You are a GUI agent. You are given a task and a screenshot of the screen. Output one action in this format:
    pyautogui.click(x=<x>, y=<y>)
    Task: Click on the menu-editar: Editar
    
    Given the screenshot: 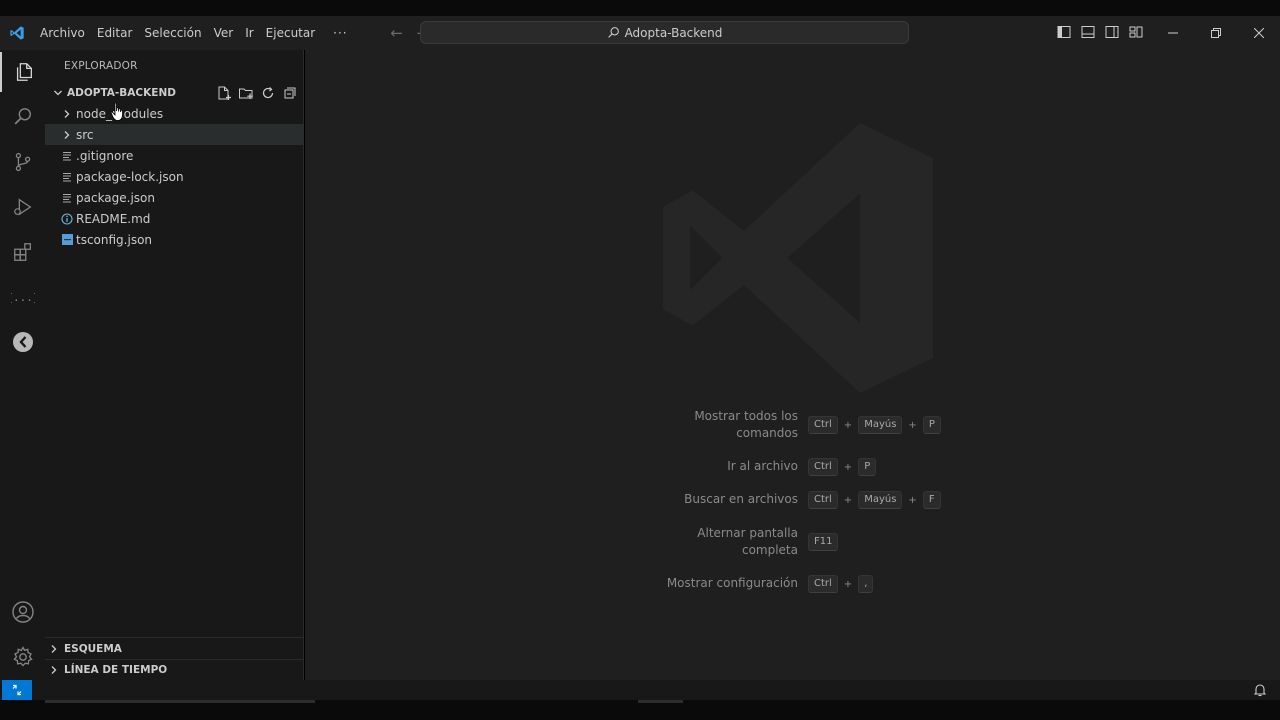 What is the action you would take?
    pyautogui.click(x=115, y=33)
    